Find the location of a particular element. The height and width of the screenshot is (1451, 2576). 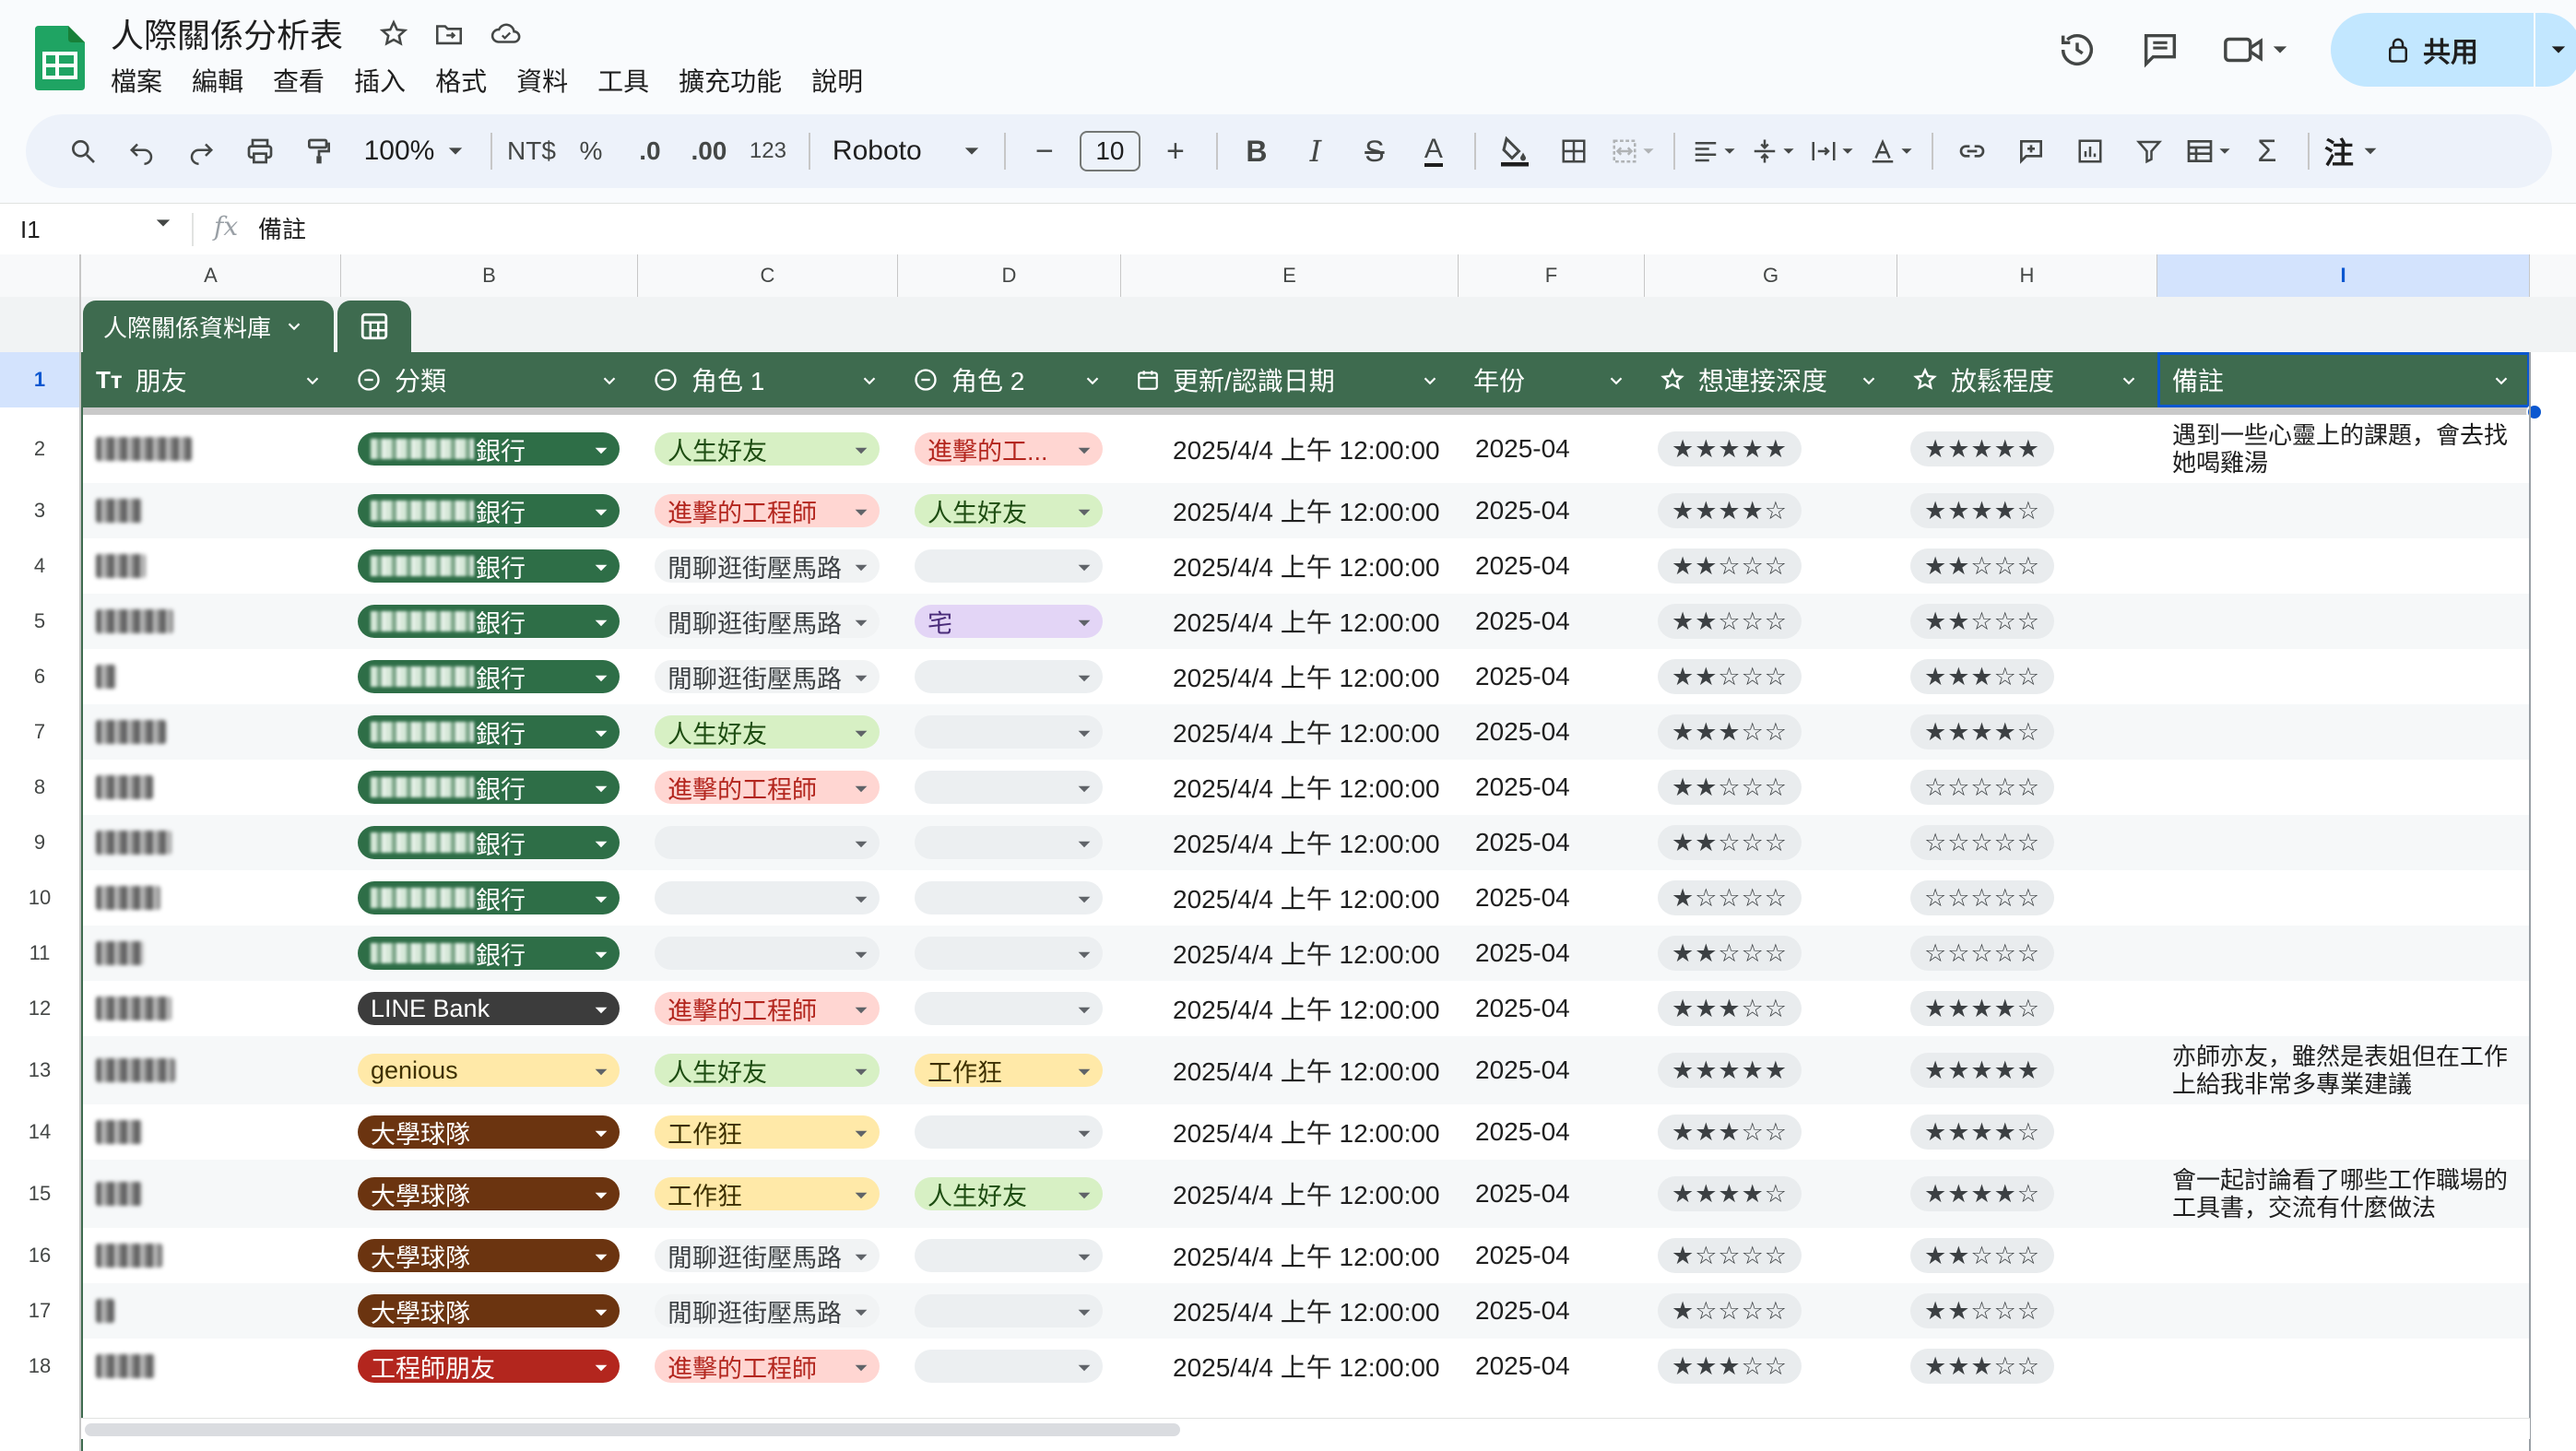

menu-tools: 工具 is located at coordinates (623, 82).